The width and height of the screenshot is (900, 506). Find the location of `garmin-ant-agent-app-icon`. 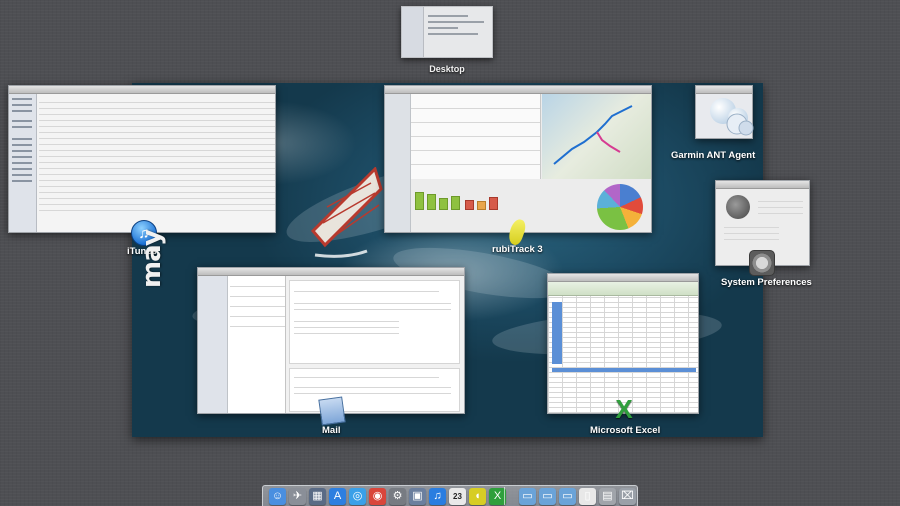

garmin-ant-agent-app-icon is located at coordinates (740, 125).